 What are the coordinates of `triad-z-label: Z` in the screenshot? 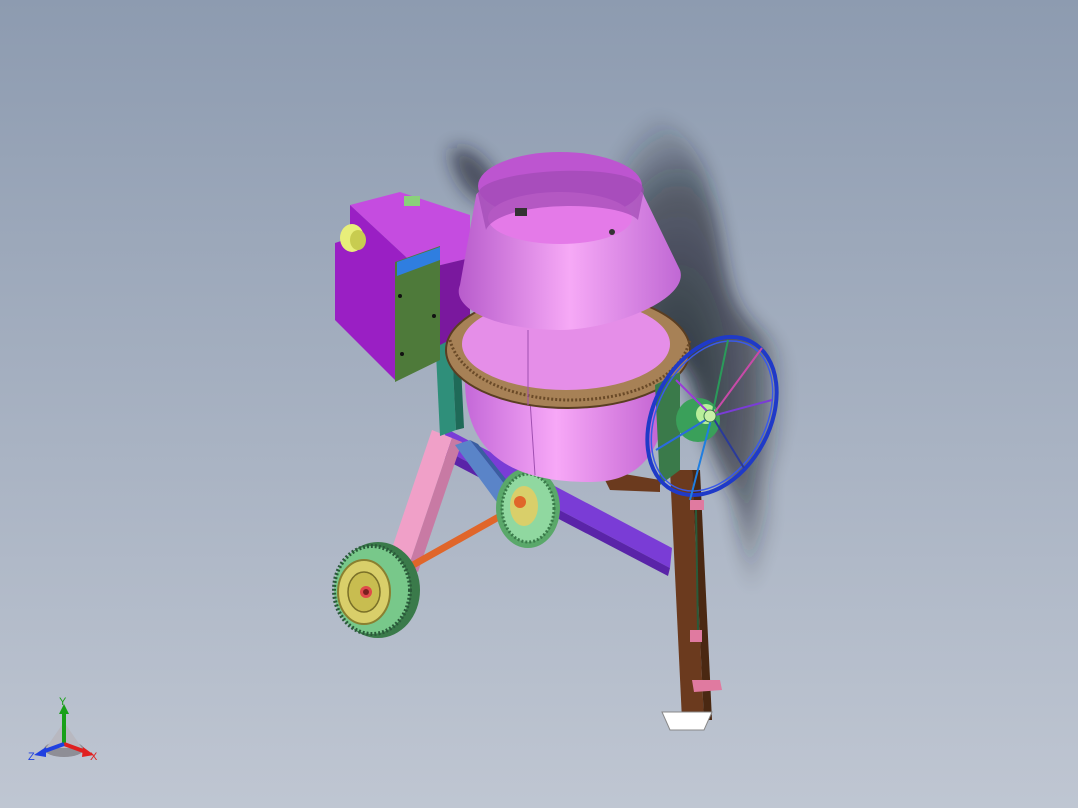 It's located at (31, 757).